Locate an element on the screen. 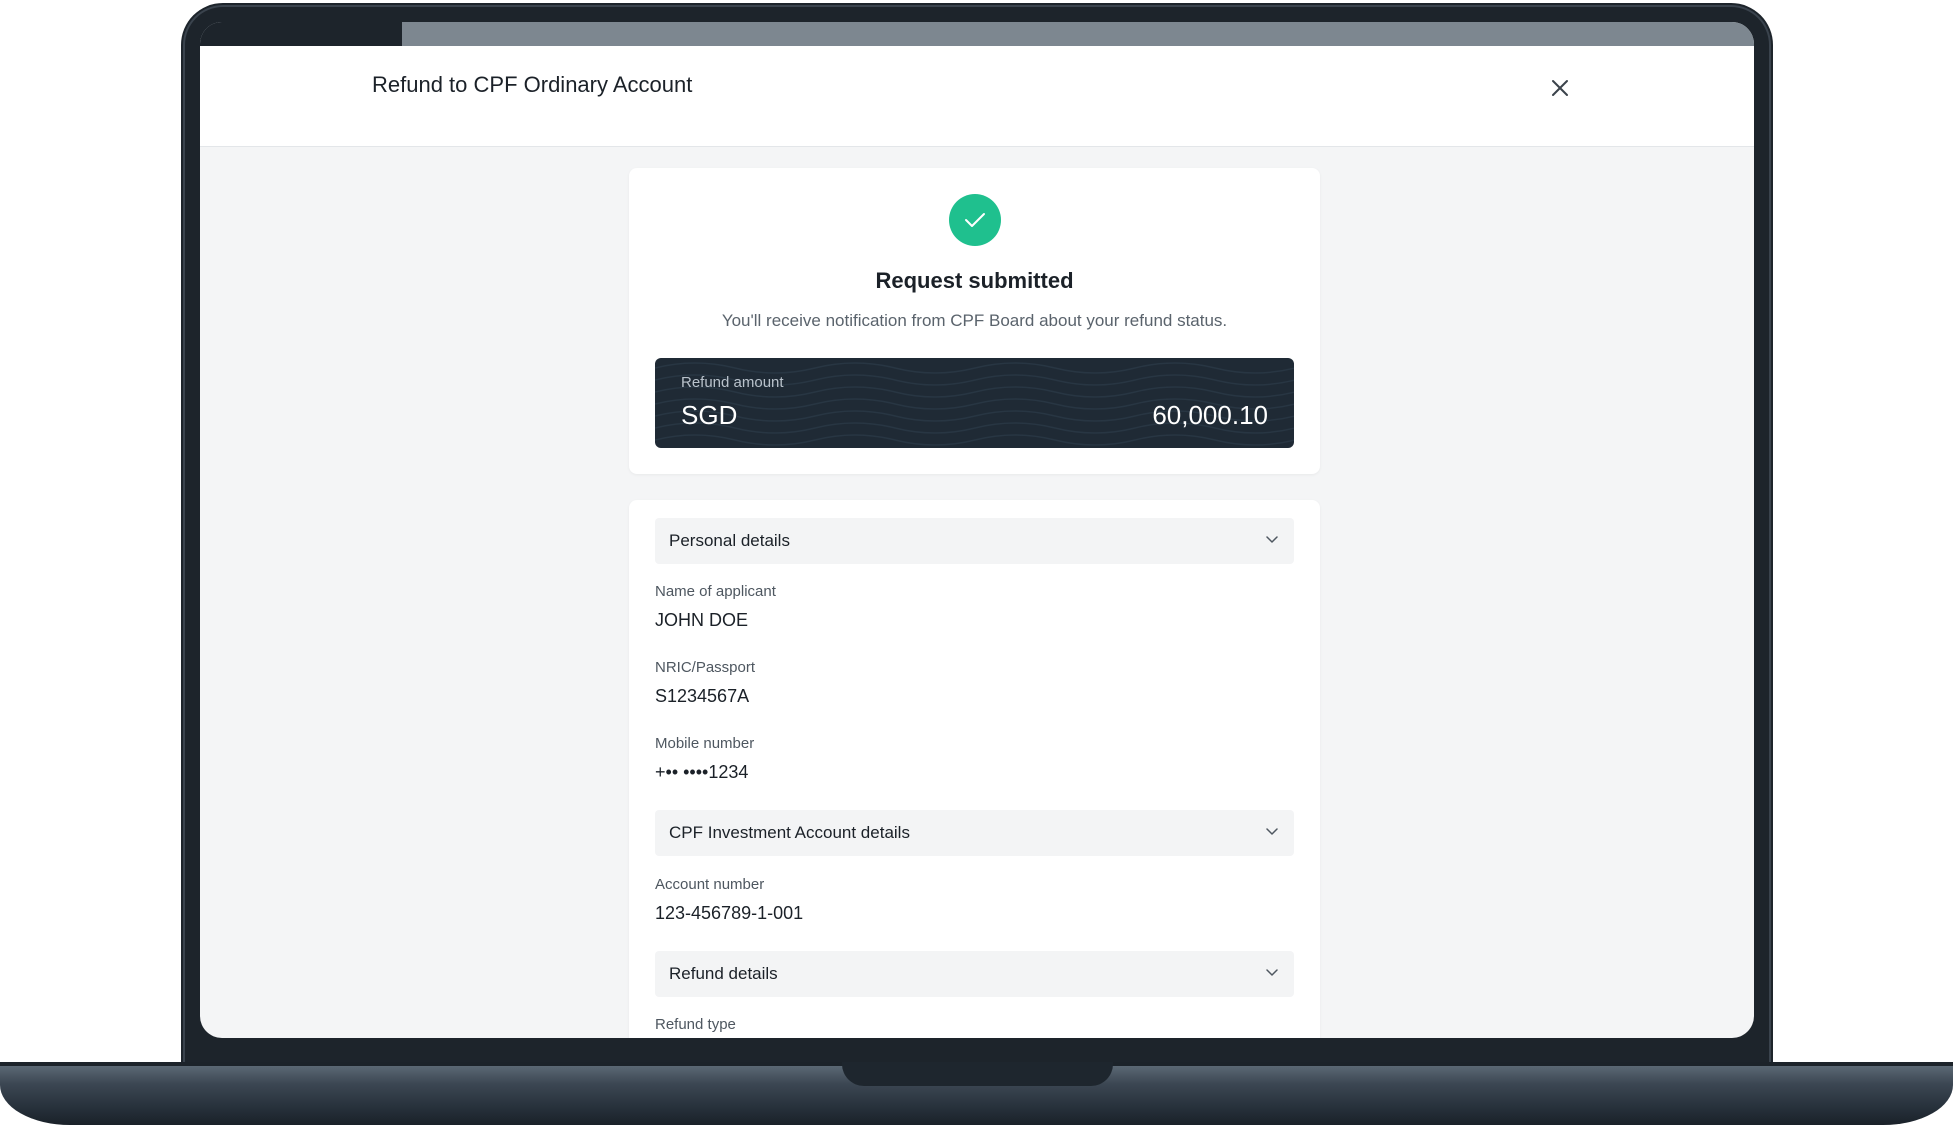 This screenshot has height=1125, width=1953. check-icon is located at coordinates (975, 220).